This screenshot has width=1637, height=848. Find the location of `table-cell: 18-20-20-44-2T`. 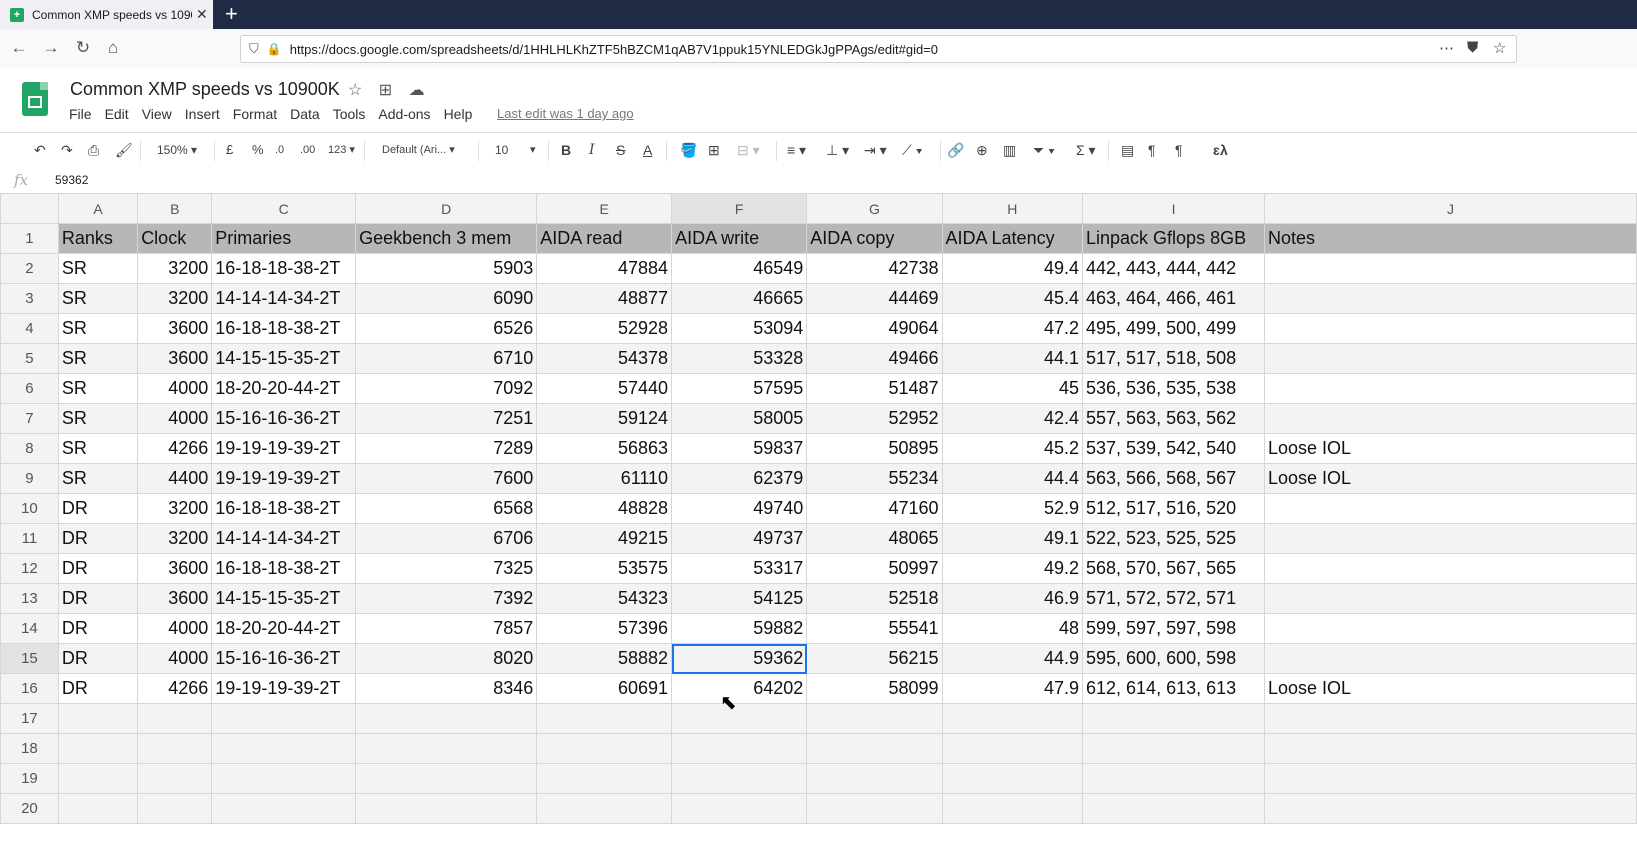

table-cell: 18-20-20-44-2T is located at coordinates (284, 628).